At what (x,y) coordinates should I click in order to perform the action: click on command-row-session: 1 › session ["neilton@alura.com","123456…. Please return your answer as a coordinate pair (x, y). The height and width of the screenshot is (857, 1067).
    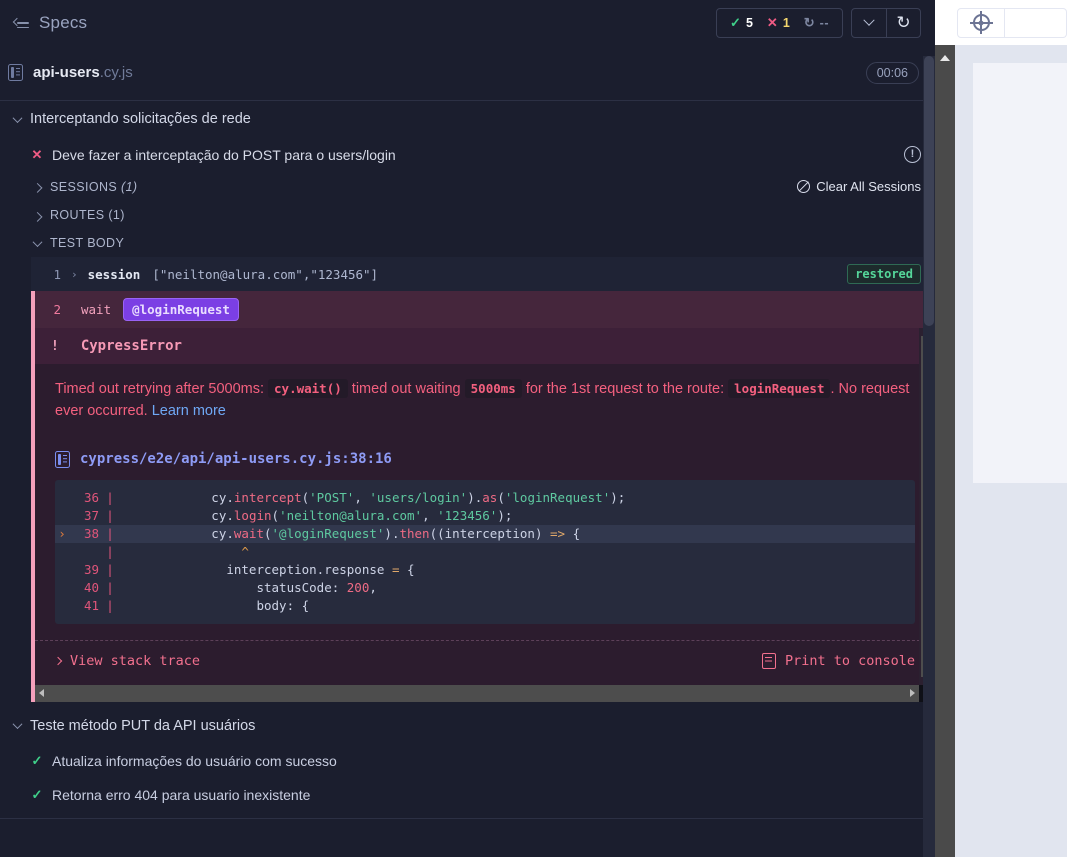
    Looking at the image, I should click on (483, 274).